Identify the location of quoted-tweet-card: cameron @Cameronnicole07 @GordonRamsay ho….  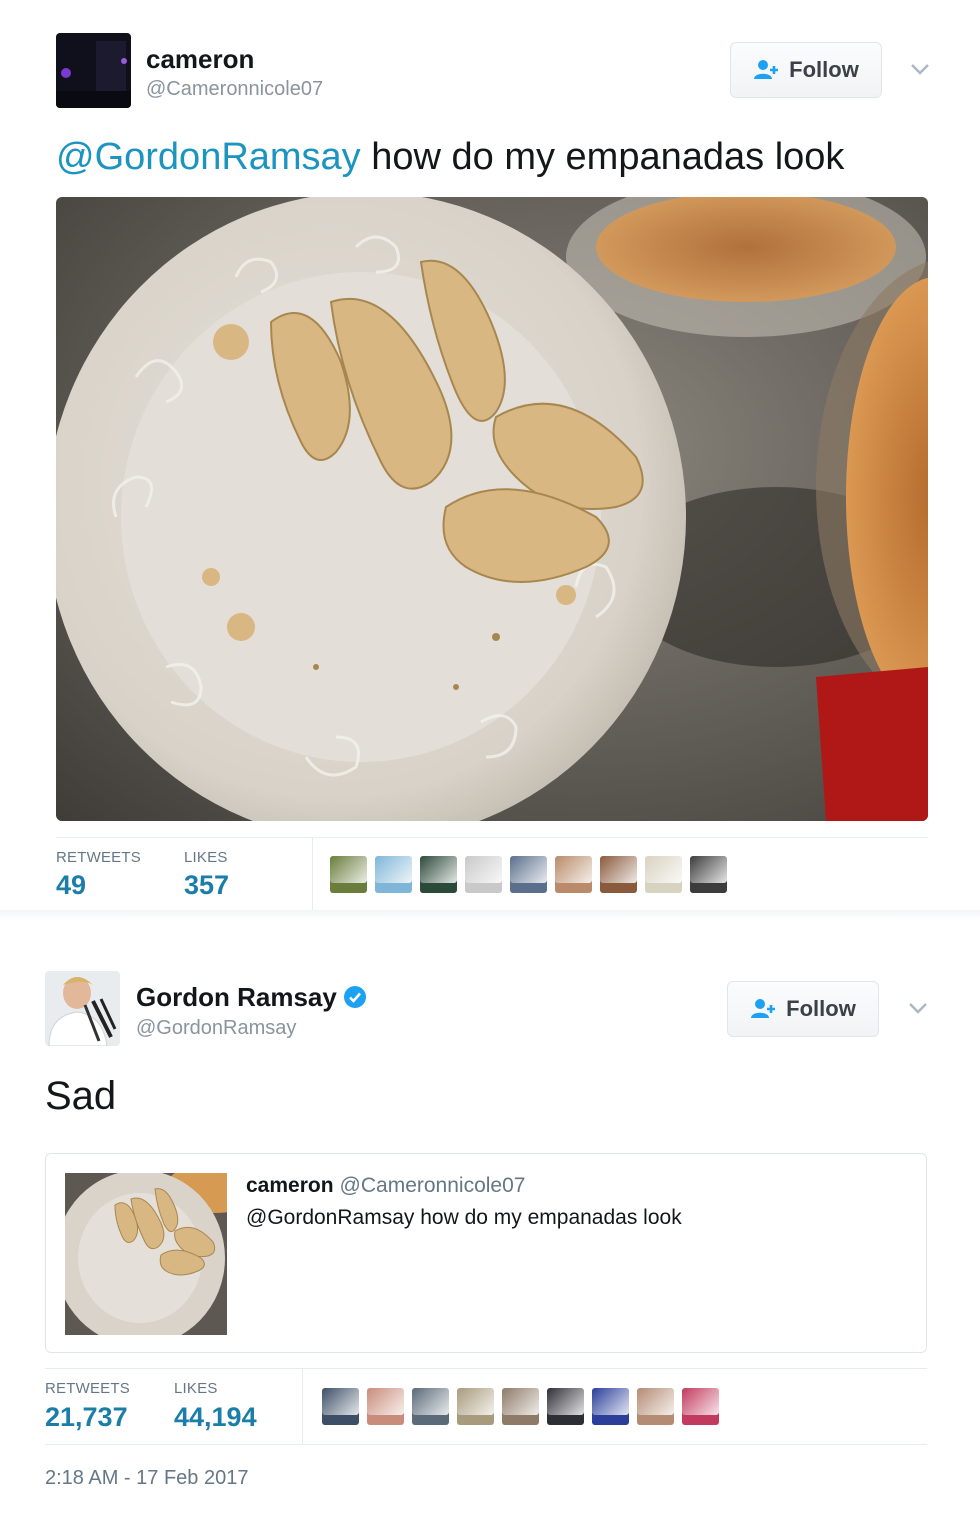
(486, 1253).